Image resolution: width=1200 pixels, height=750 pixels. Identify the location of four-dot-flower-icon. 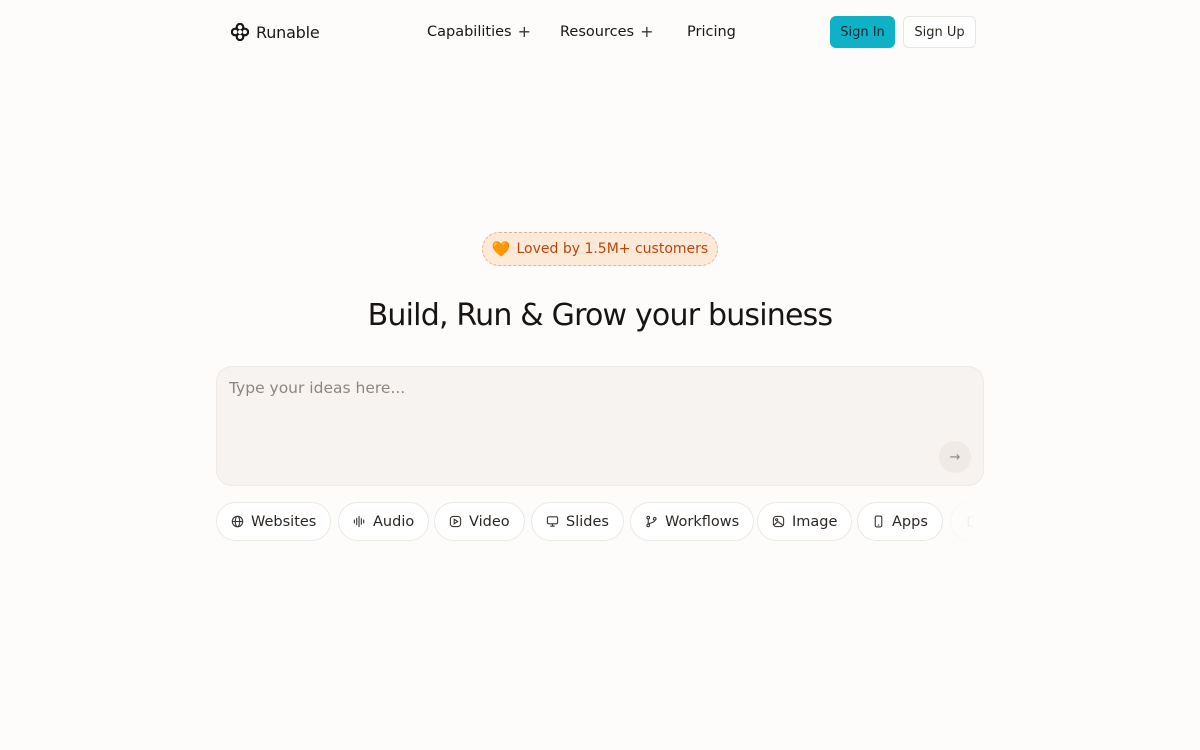
(240, 32).